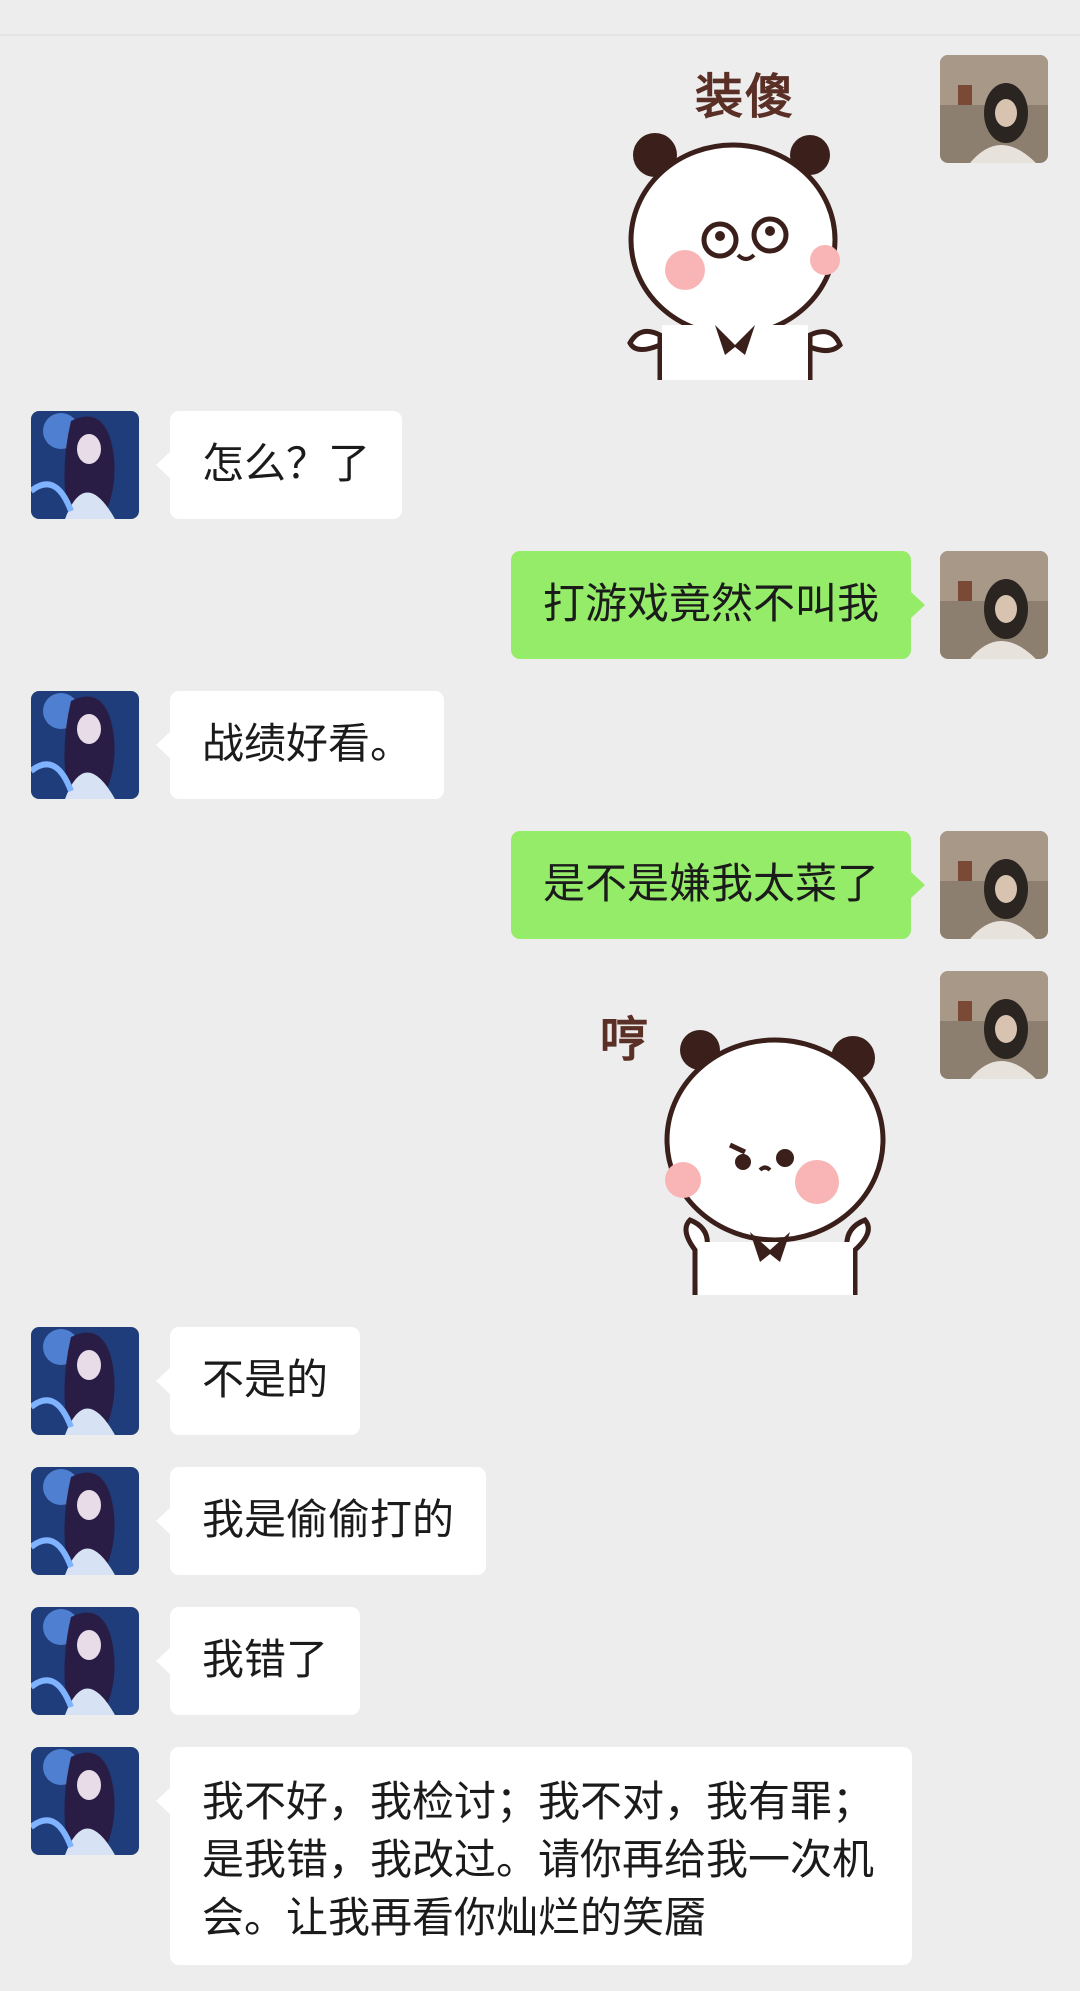  I want to click on message-bubble-incoming: 战绩好看。, so click(300, 745).